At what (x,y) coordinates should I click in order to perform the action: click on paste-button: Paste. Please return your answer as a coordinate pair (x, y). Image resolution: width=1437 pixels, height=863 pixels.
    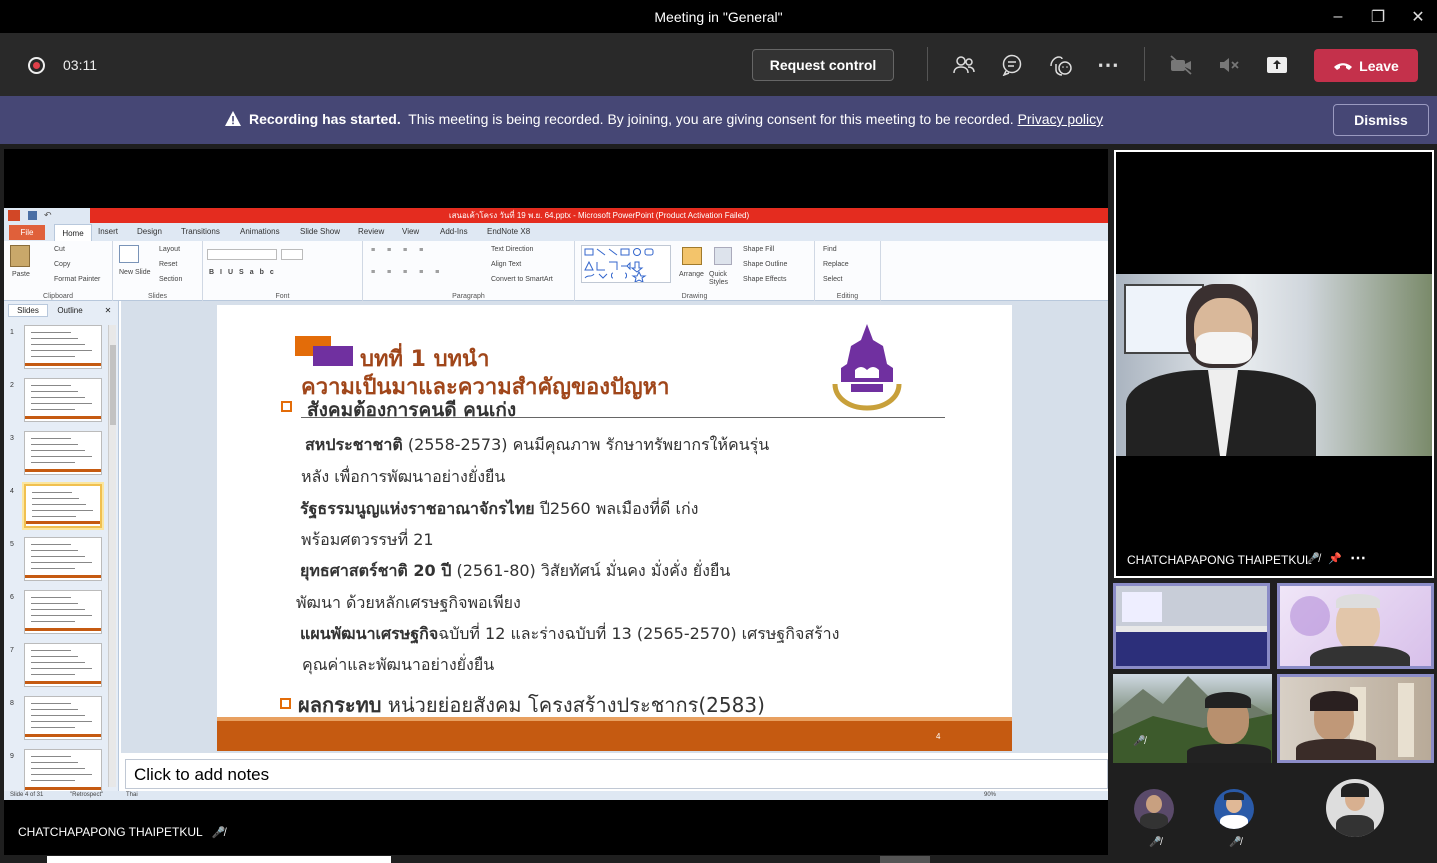
    Looking at the image, I should click on (21, 274).